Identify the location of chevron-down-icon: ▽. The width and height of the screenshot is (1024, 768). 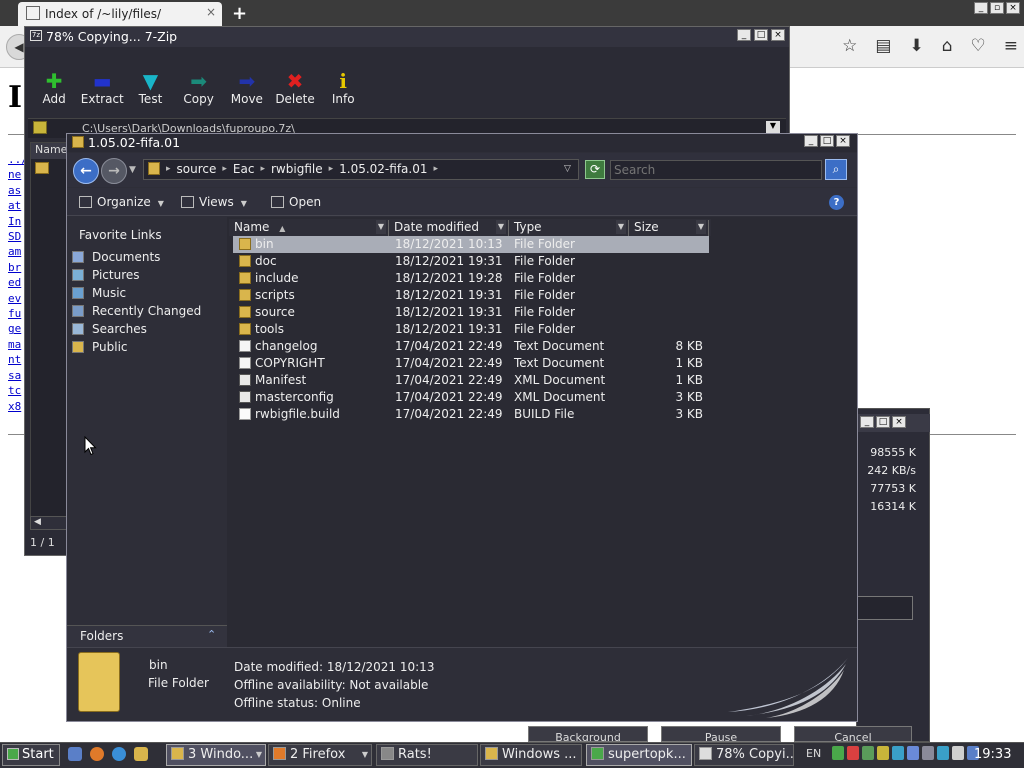
(567, 169).